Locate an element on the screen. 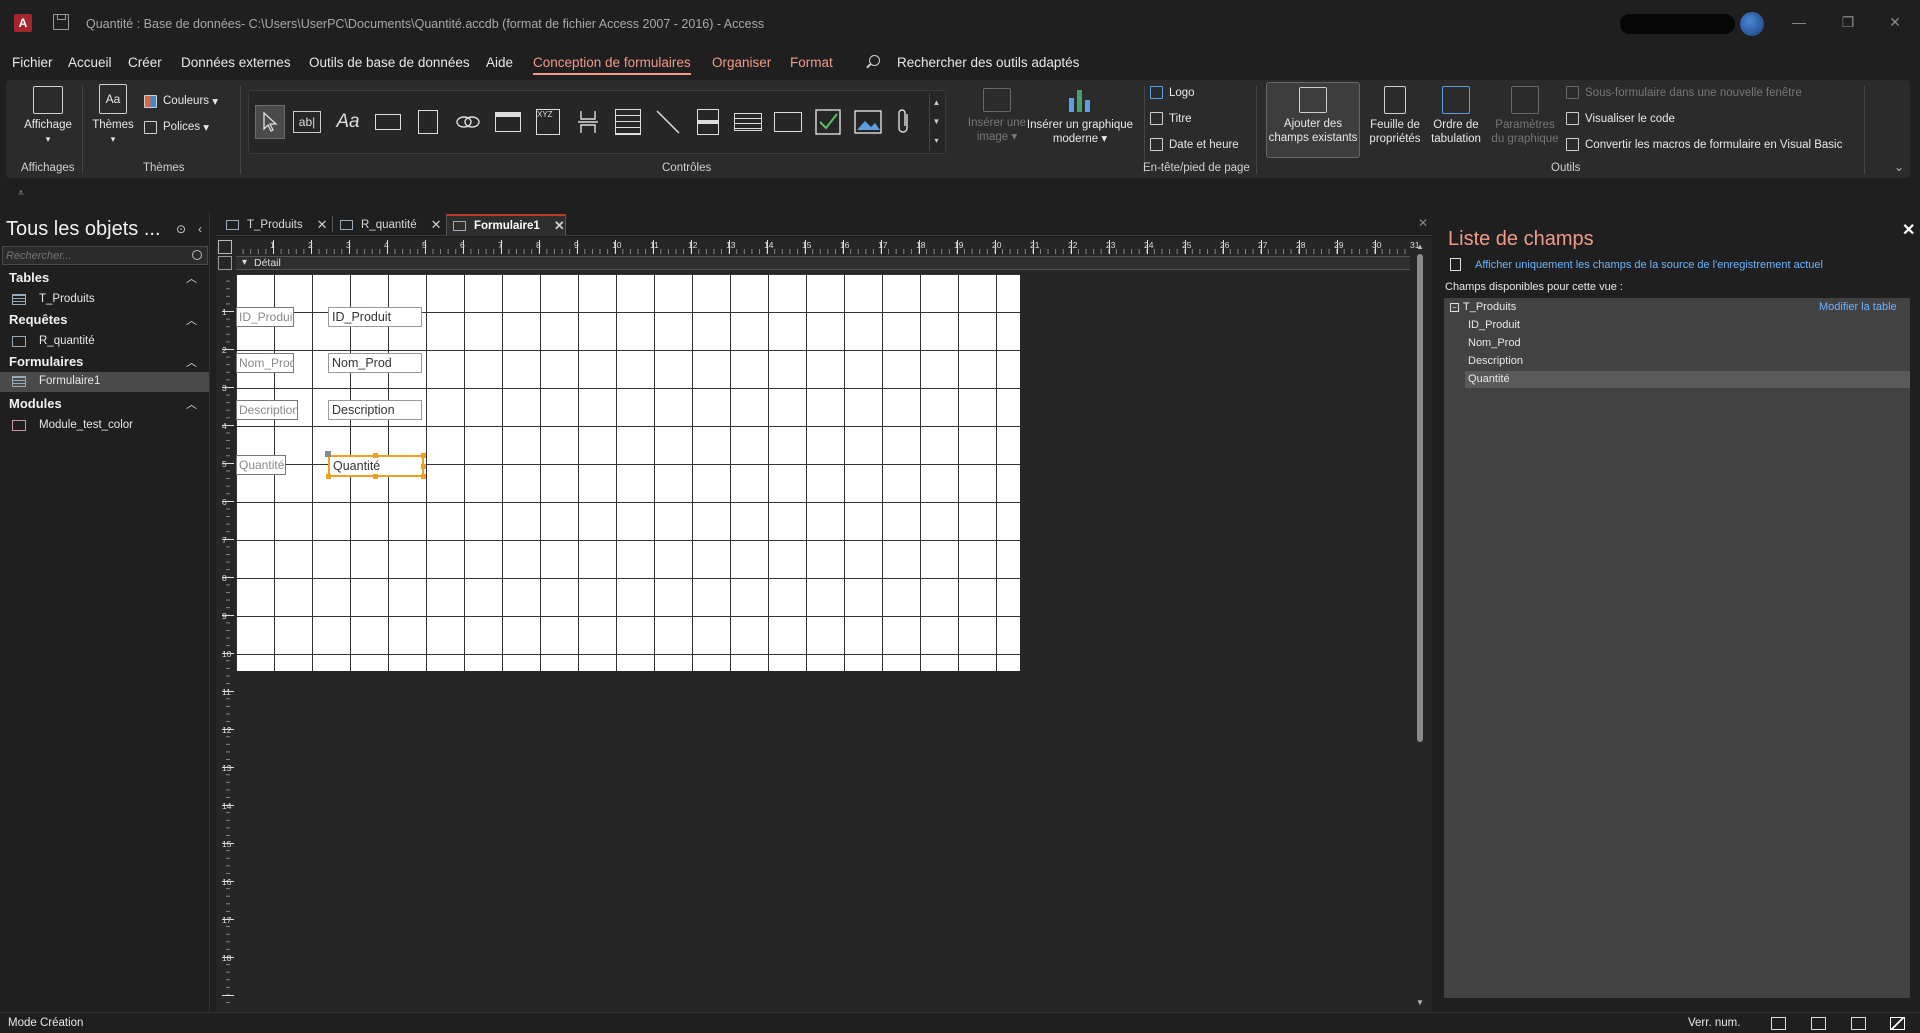 Image resolution: width=1920 pixels, height=1033 pixels. label-quantite: Quantité is located at coordinates (261, 465).